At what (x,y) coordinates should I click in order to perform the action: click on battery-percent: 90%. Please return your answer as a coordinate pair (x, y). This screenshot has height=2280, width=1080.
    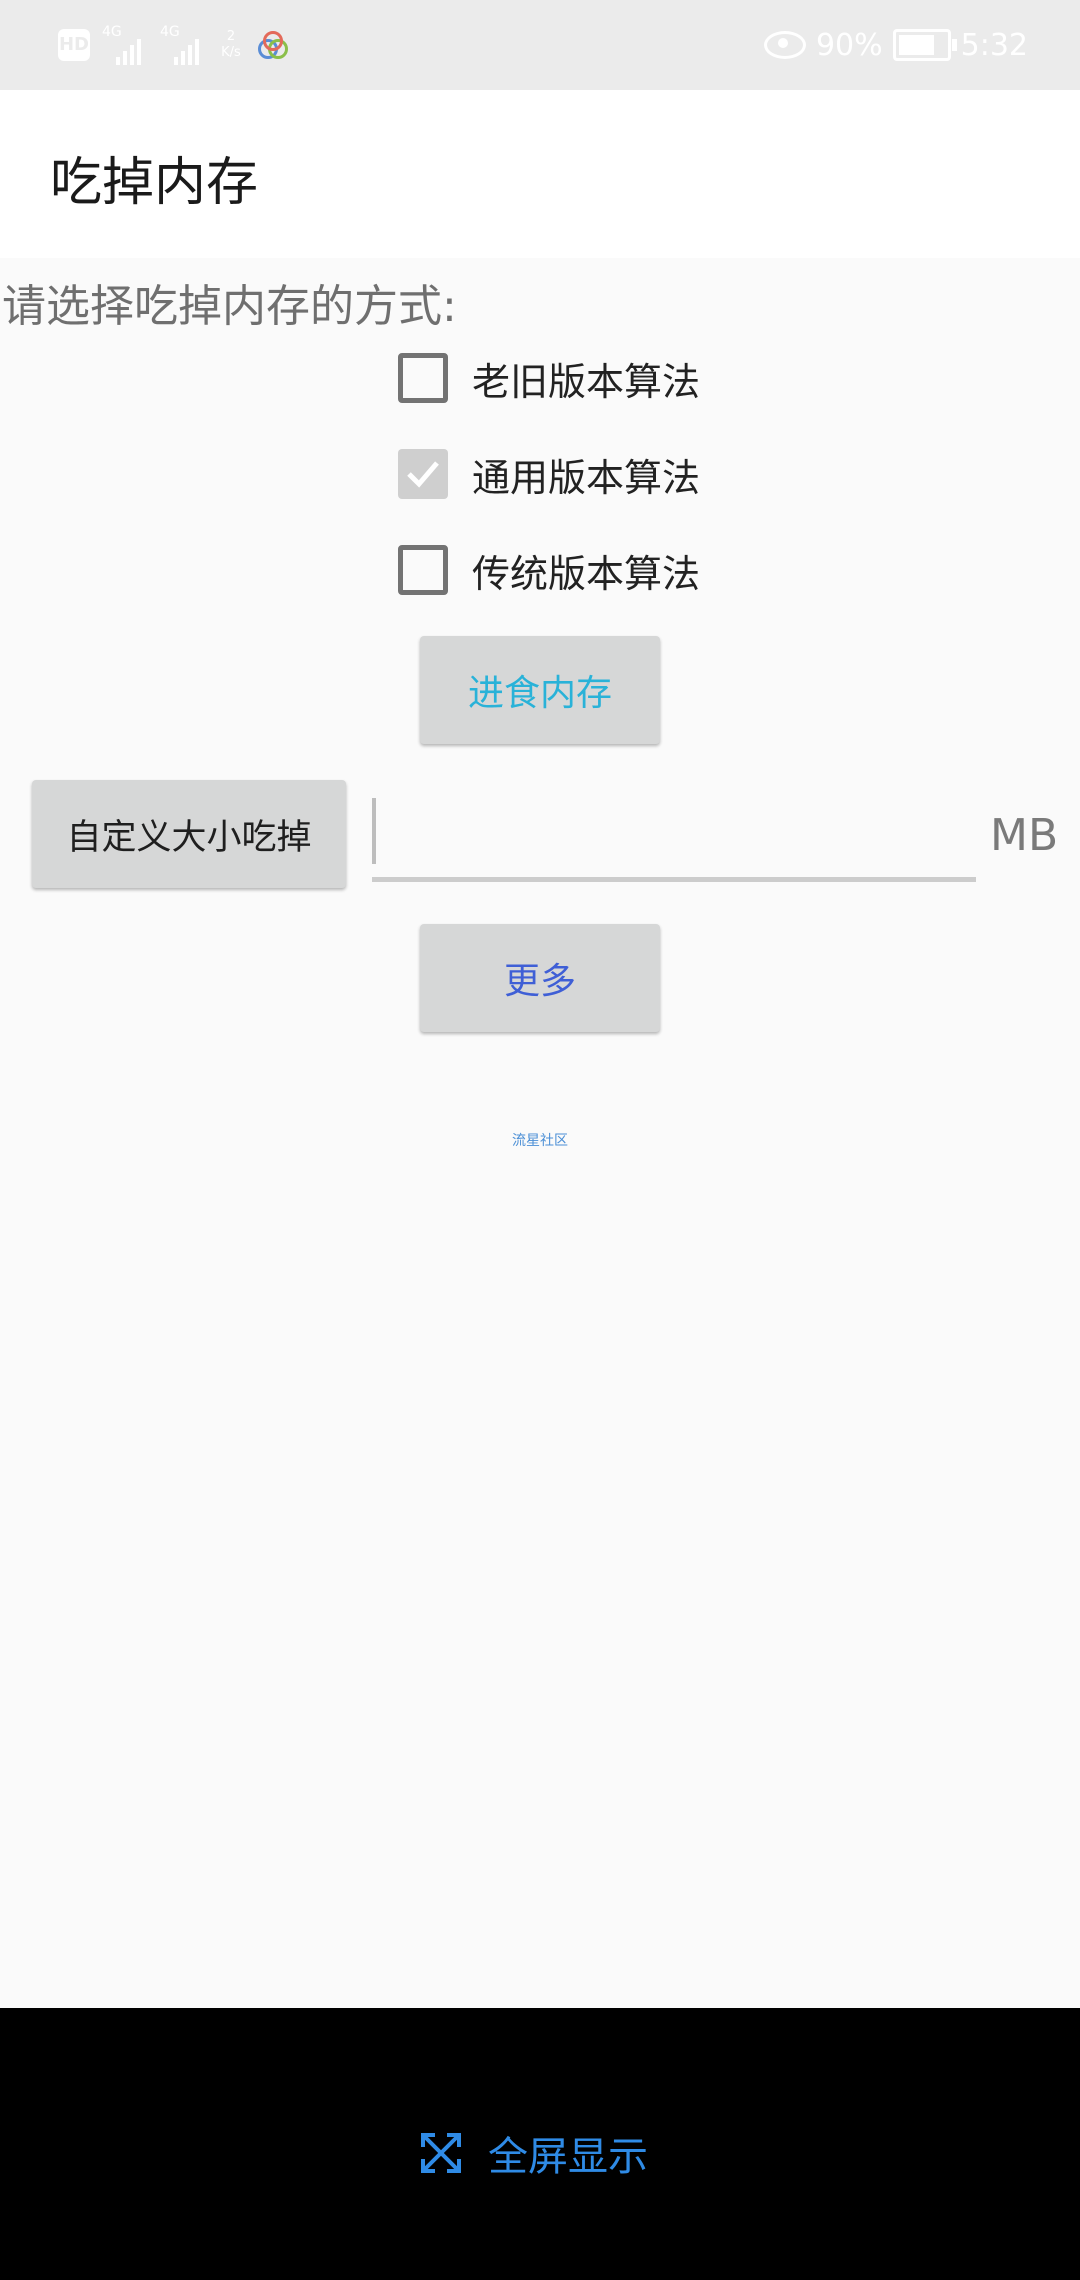
    Looking at the image, I should click on (849, 45).